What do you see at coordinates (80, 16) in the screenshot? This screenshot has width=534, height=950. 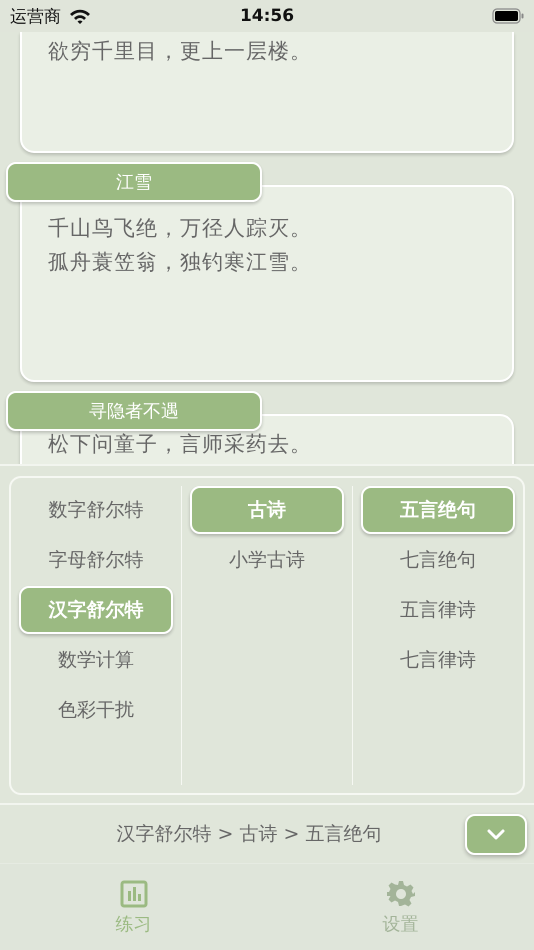 I see `wifi-icon` at bounding box center [80, 16].